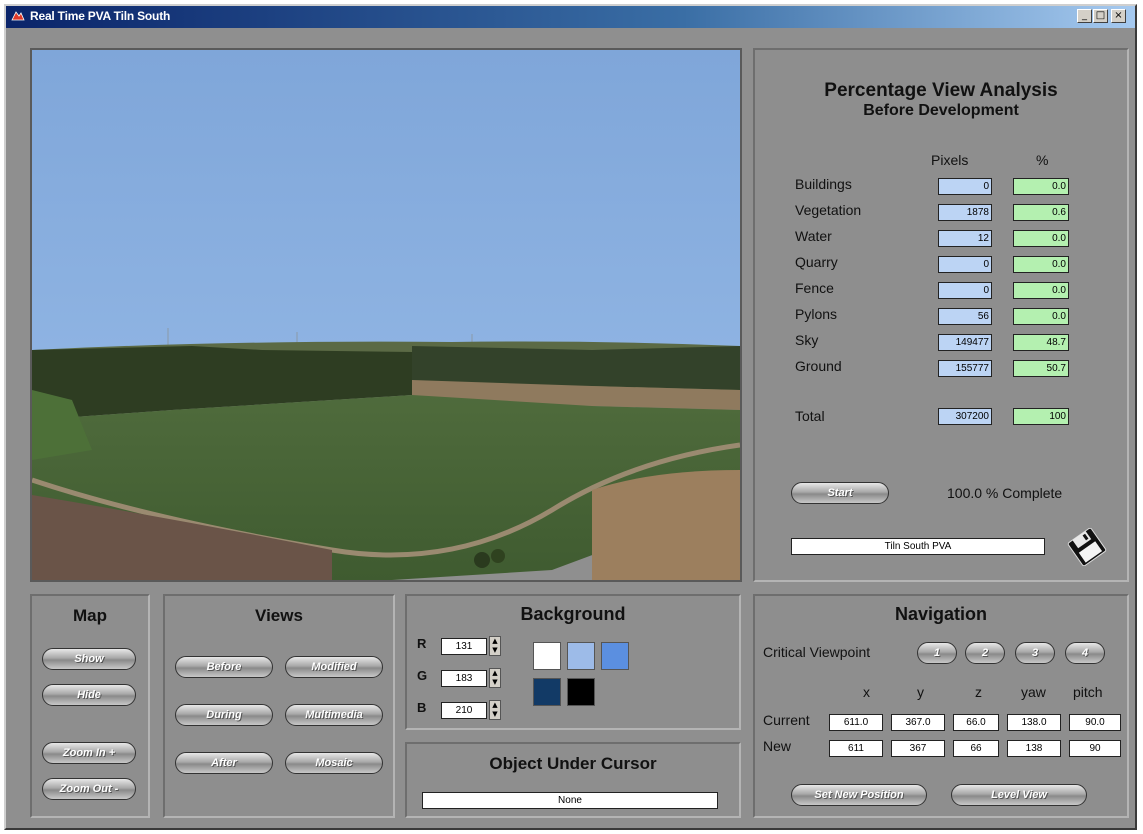  What do you see at coordinates (859, 795) in the screenshot?
I see `set-new-position-button: Set New Position` at bounding box center [859, 795].